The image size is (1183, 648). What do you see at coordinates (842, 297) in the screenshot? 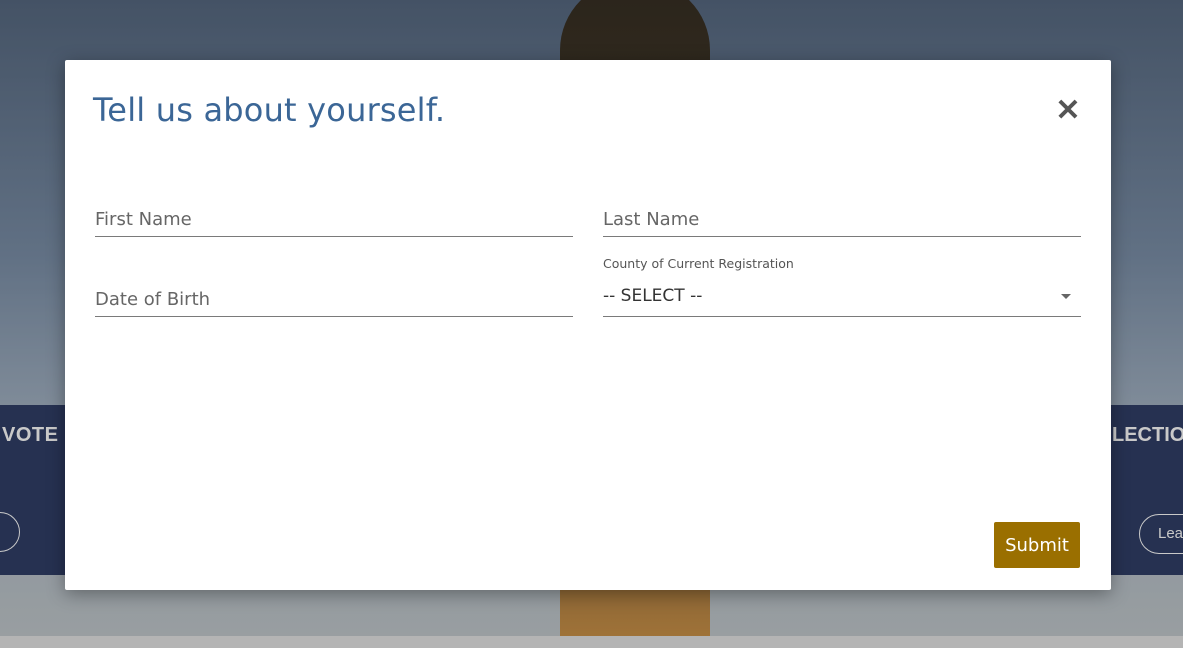
I see `county-select: -- SELECT --` at bounding box center [842, 297].